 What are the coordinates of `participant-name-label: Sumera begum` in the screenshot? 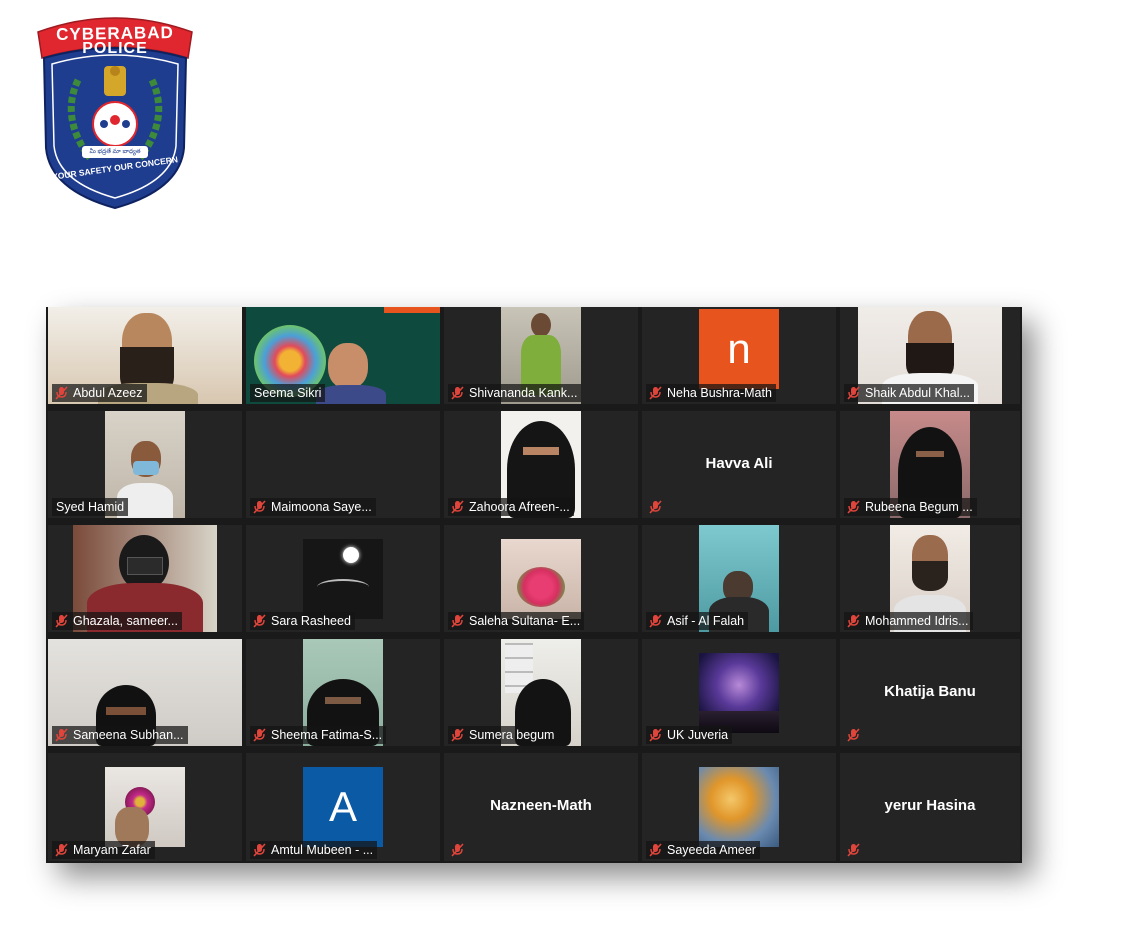 It's located at (503, 735).